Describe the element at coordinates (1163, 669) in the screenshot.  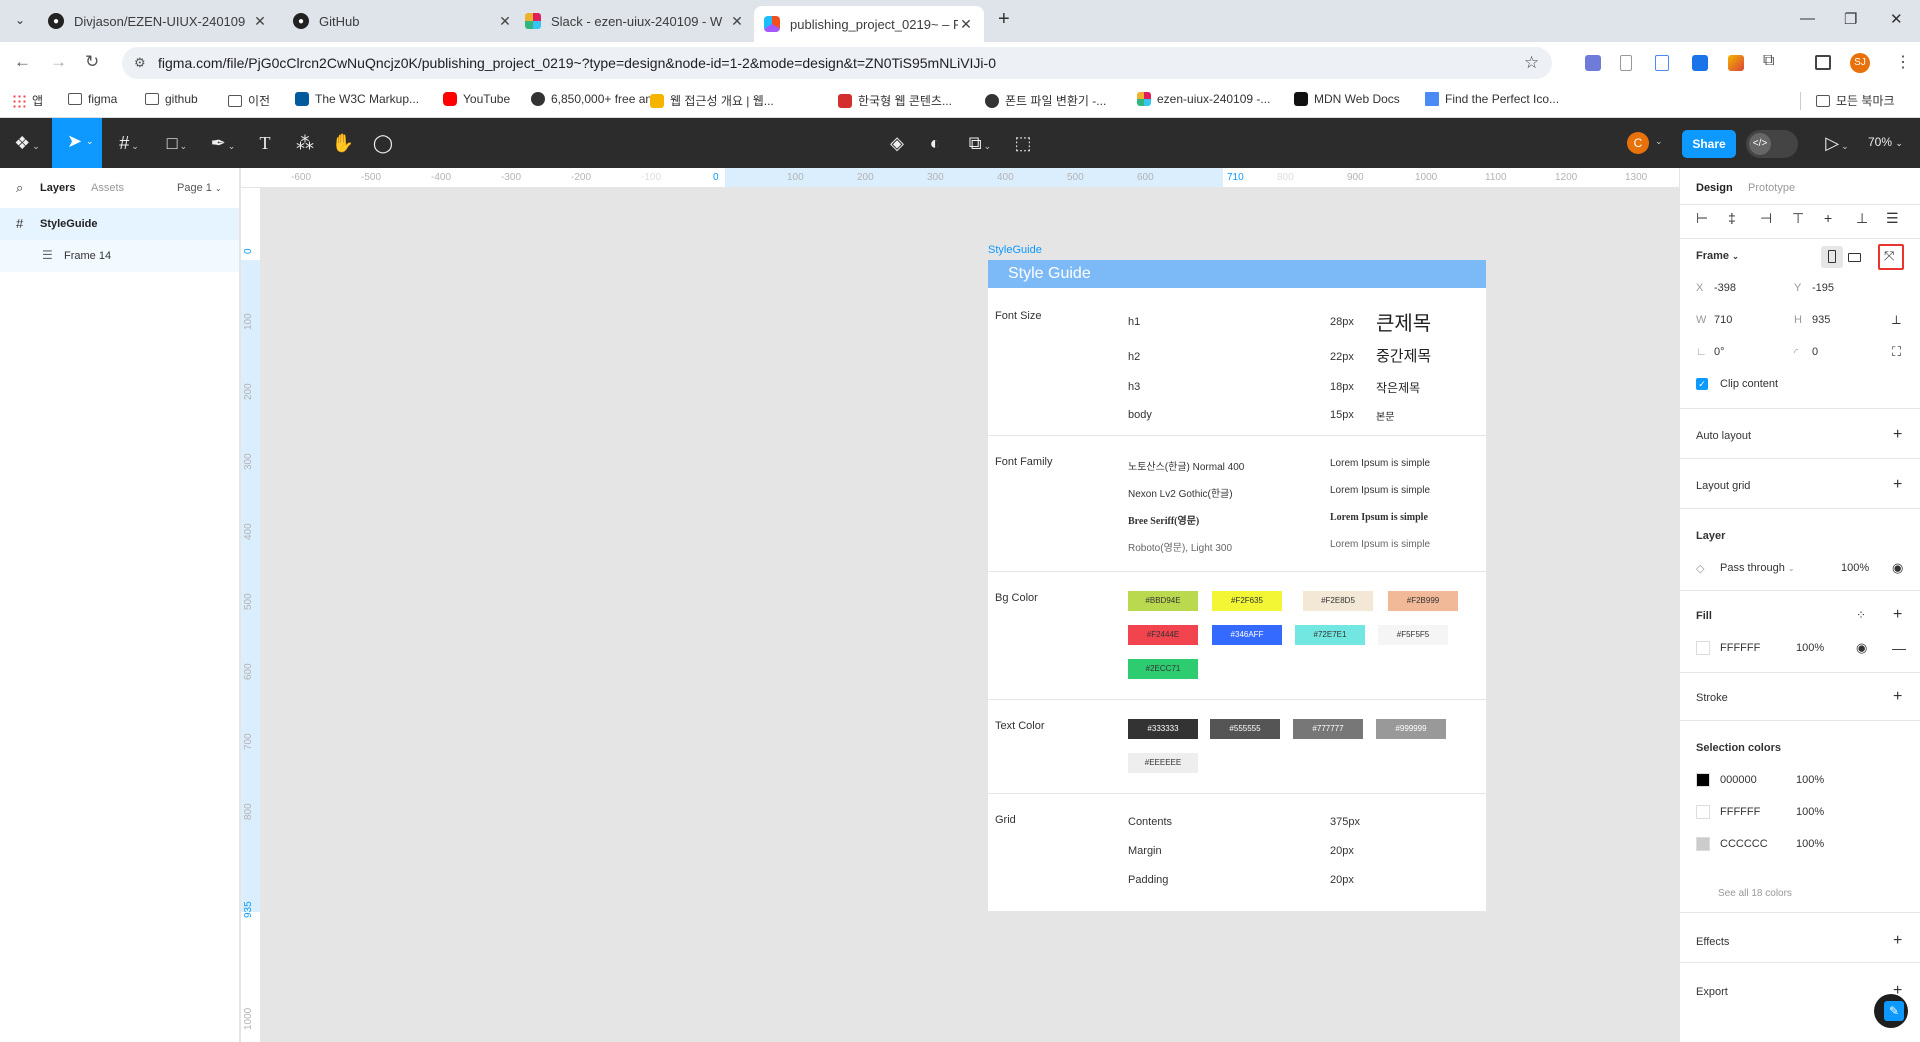
I see `bg-swatch: #2ECC71` at that location.